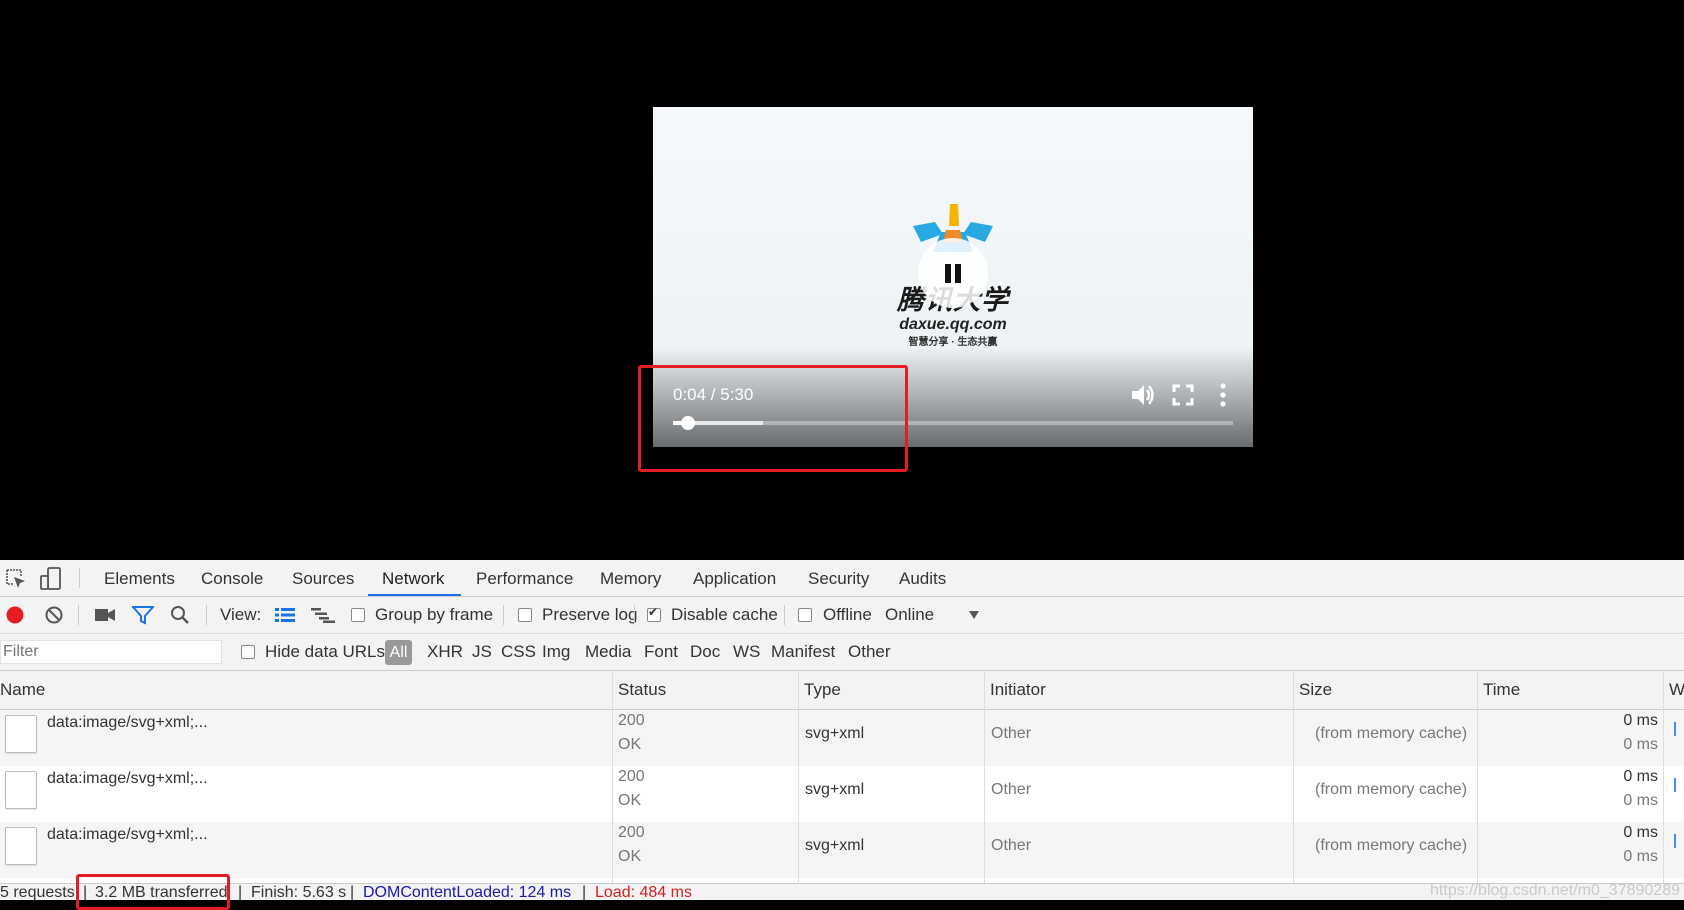  I want to click on chevron-down-icon, so click(974, 615).